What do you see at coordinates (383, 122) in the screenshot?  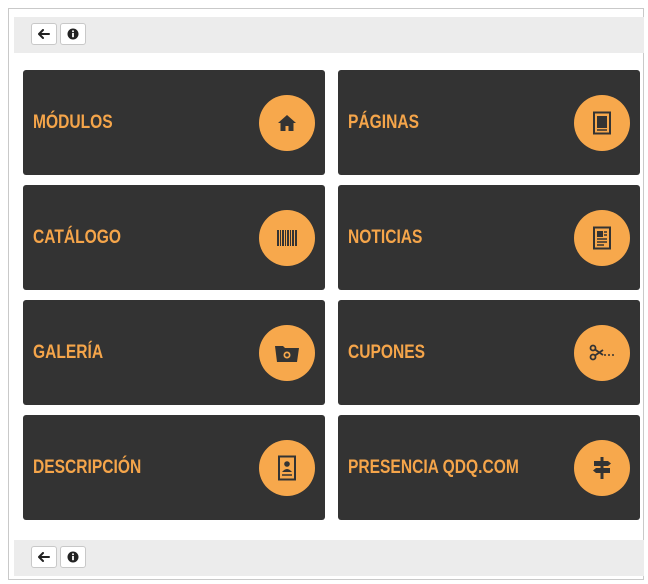 I see `tile-label: PÁGINAS` at bounding box center [383, 122].